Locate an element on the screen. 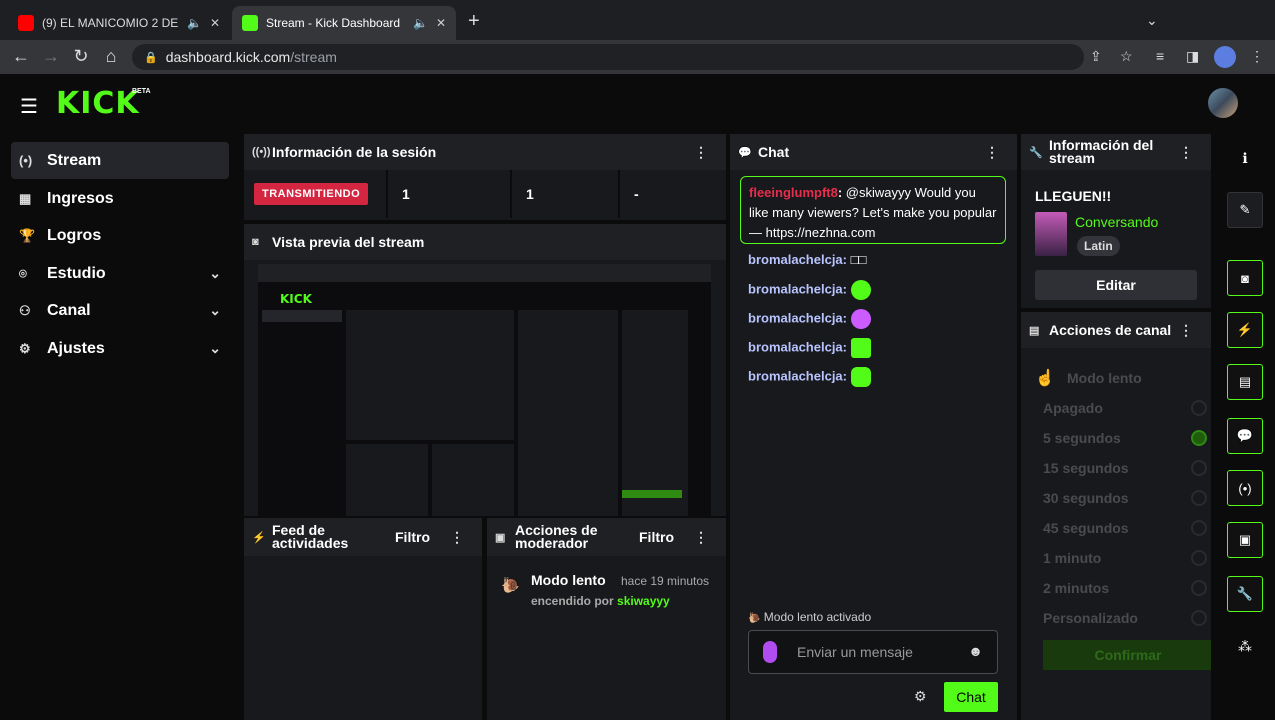 This screenshot has width=1275, height=720. media-queue-icon: ≡ is located at coordinates (1160, 56).